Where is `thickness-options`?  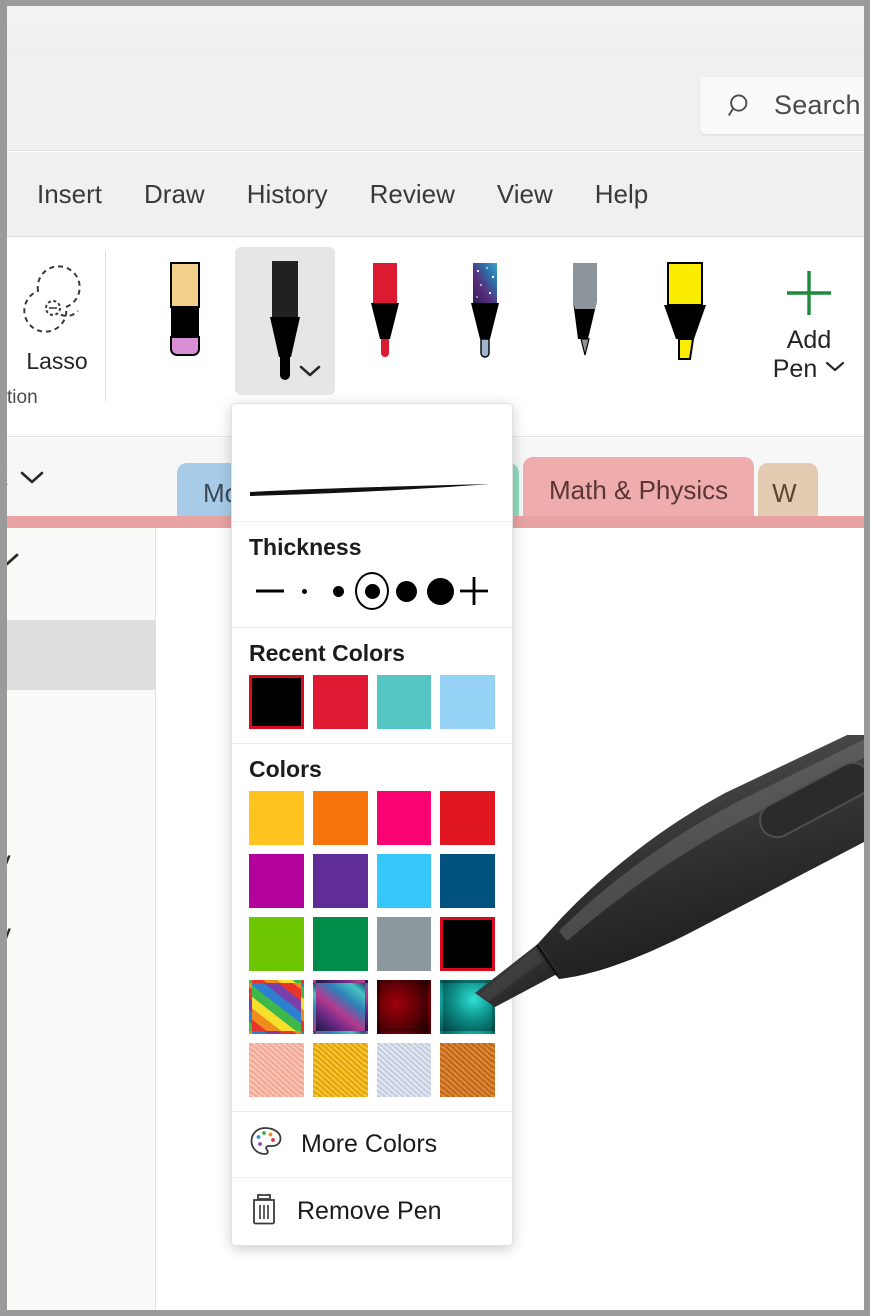 thickness-options is located at coordinates (372, 591).